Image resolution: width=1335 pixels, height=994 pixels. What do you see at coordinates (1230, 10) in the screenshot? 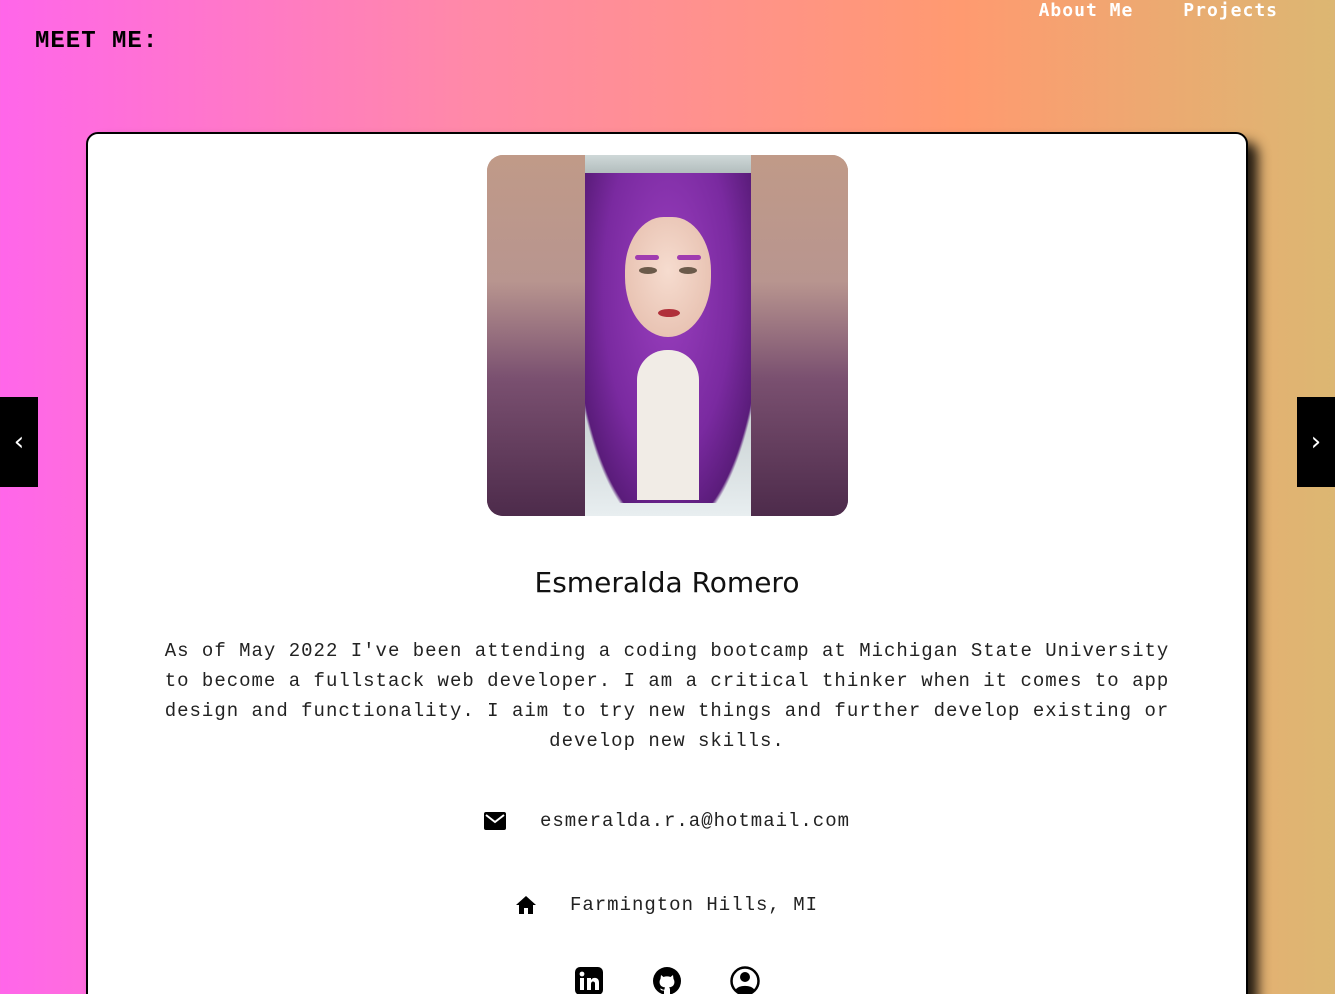
I see `nav-projects: Projects` at bounding box center [1230, 10].